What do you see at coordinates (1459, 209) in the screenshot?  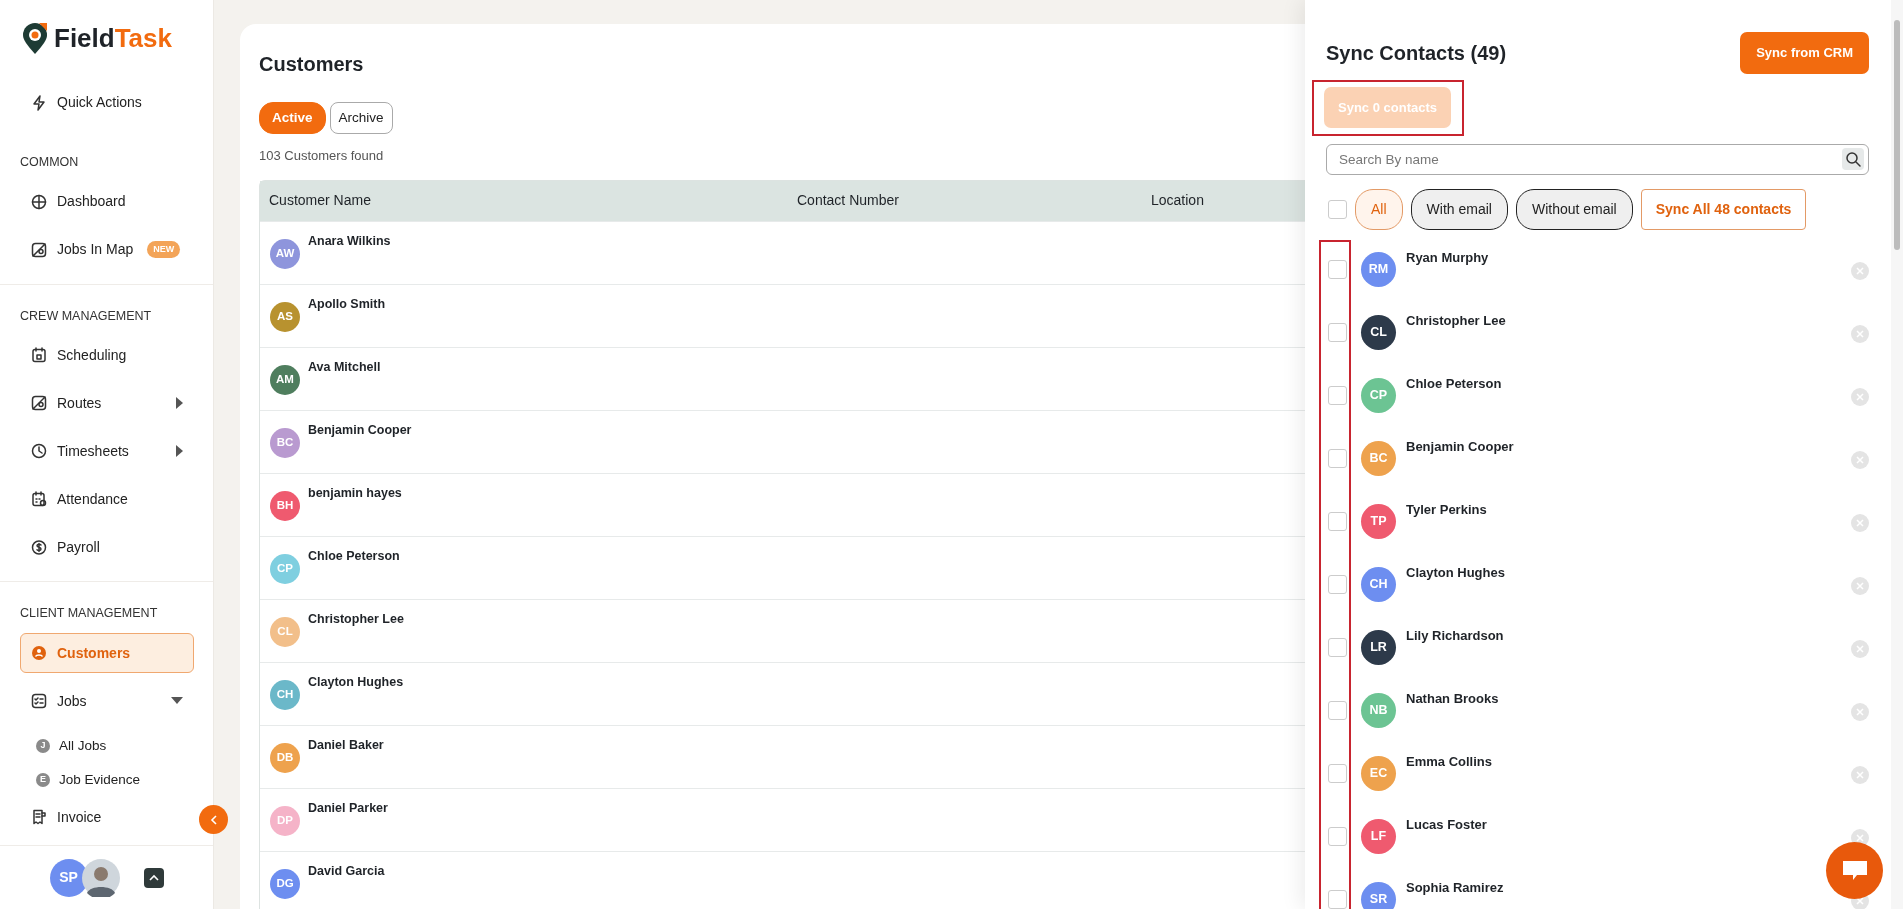 I see `filter-pill: With email` at bounding box center [1459, 209].